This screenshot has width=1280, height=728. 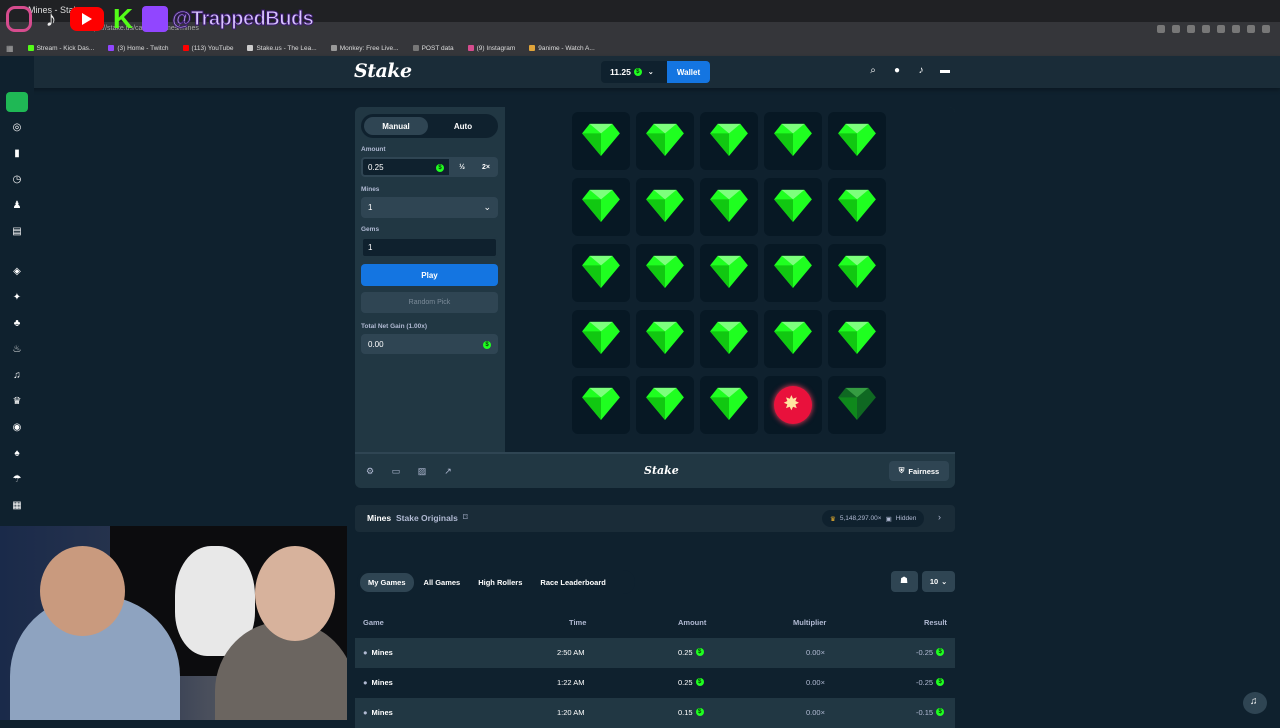 What do you see at coordinates (939, 517) in the screenshot?
I see `chevron-right-icon: ›` at bounding box center [939, 517].